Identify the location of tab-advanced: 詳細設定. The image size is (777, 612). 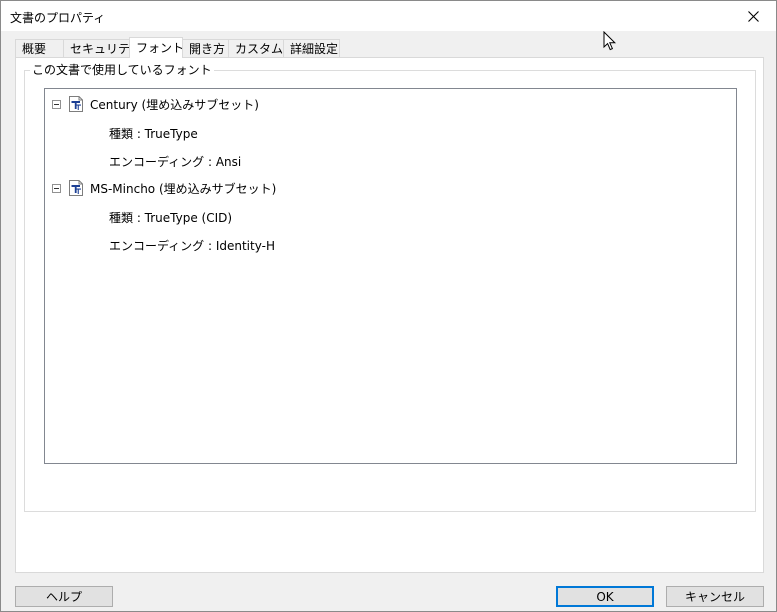
(311, 48).